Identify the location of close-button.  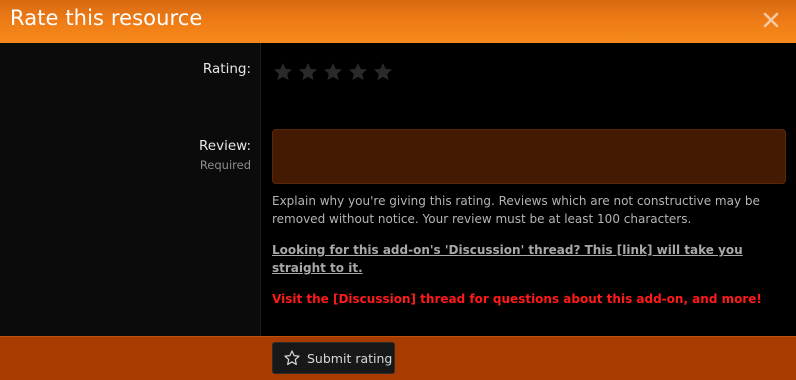
(771, 20).